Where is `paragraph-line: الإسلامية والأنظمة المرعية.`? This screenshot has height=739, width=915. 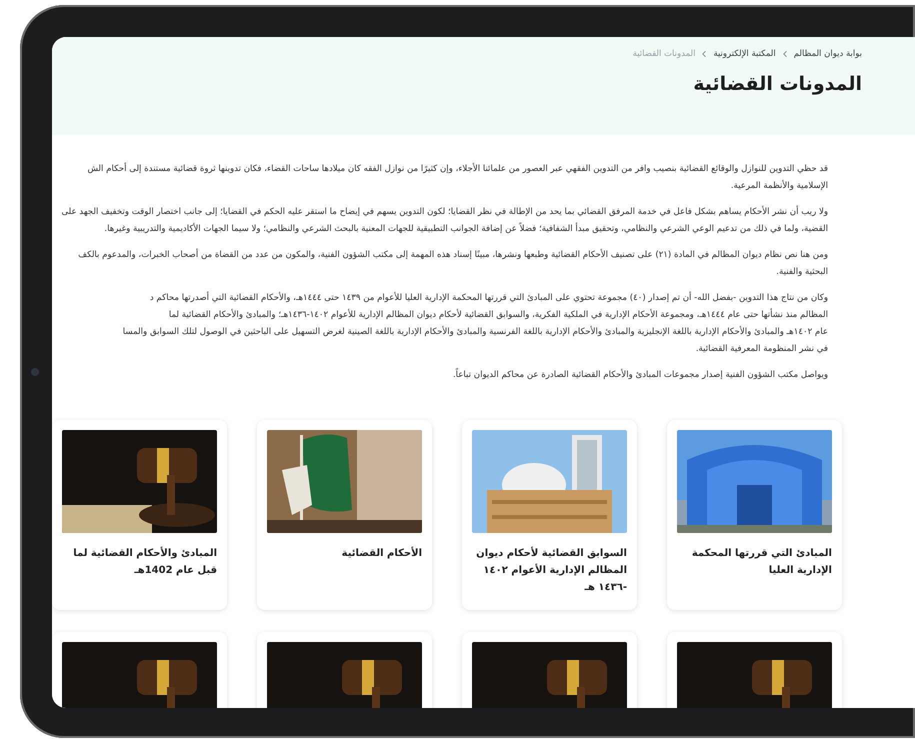 paragraph-line: الإسلامية والأنظمة المرعية. is located at coordinates (779, 185).